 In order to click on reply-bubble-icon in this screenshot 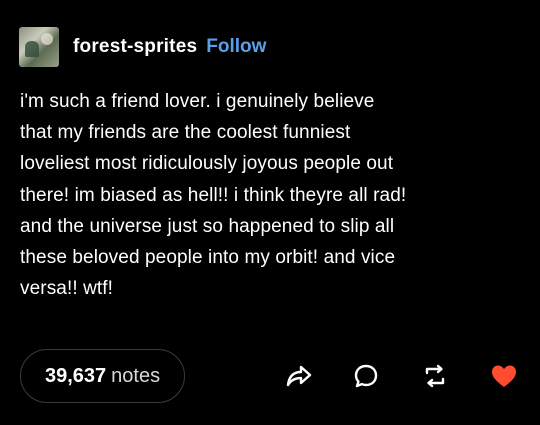, I will do `click(366, 376)`.